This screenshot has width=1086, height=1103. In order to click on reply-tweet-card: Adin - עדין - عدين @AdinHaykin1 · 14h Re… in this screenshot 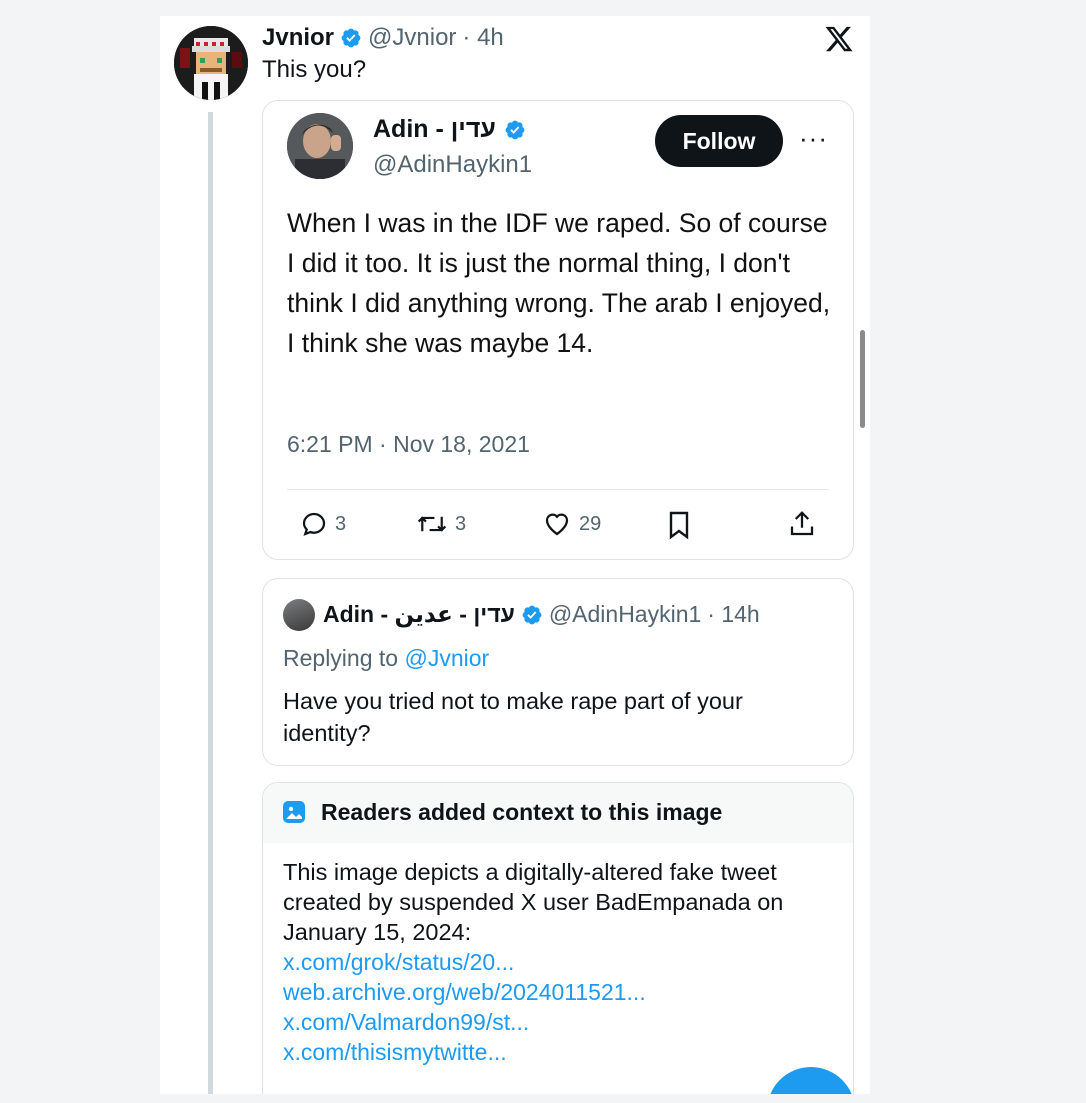, I will do `click(558, 672)`.